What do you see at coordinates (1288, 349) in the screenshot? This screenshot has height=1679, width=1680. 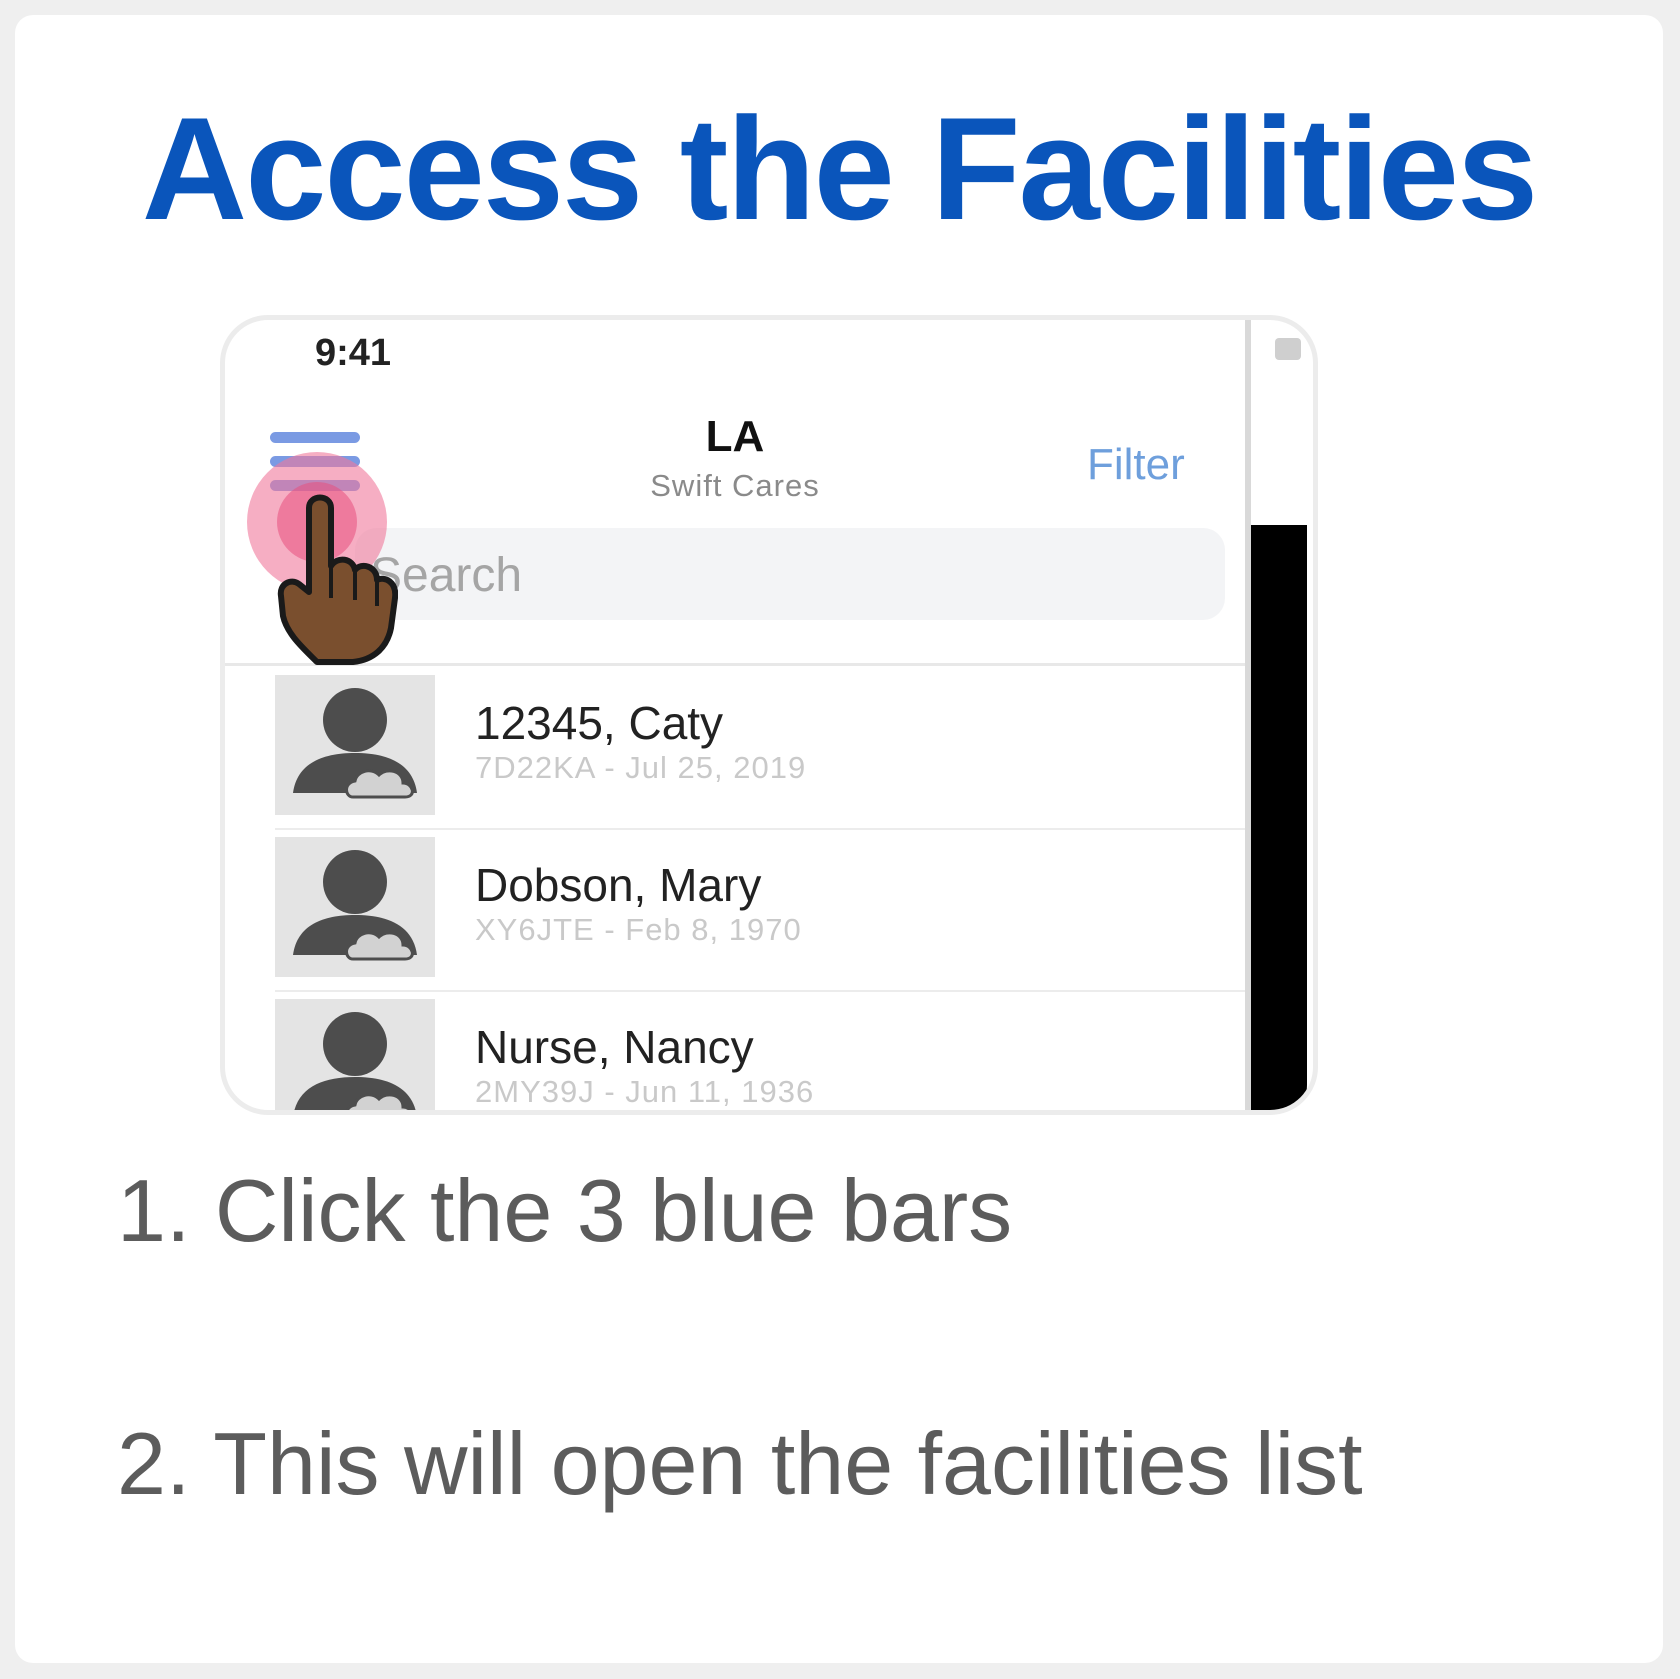 I see `battery-icon` at bounding box center [1288, 349].